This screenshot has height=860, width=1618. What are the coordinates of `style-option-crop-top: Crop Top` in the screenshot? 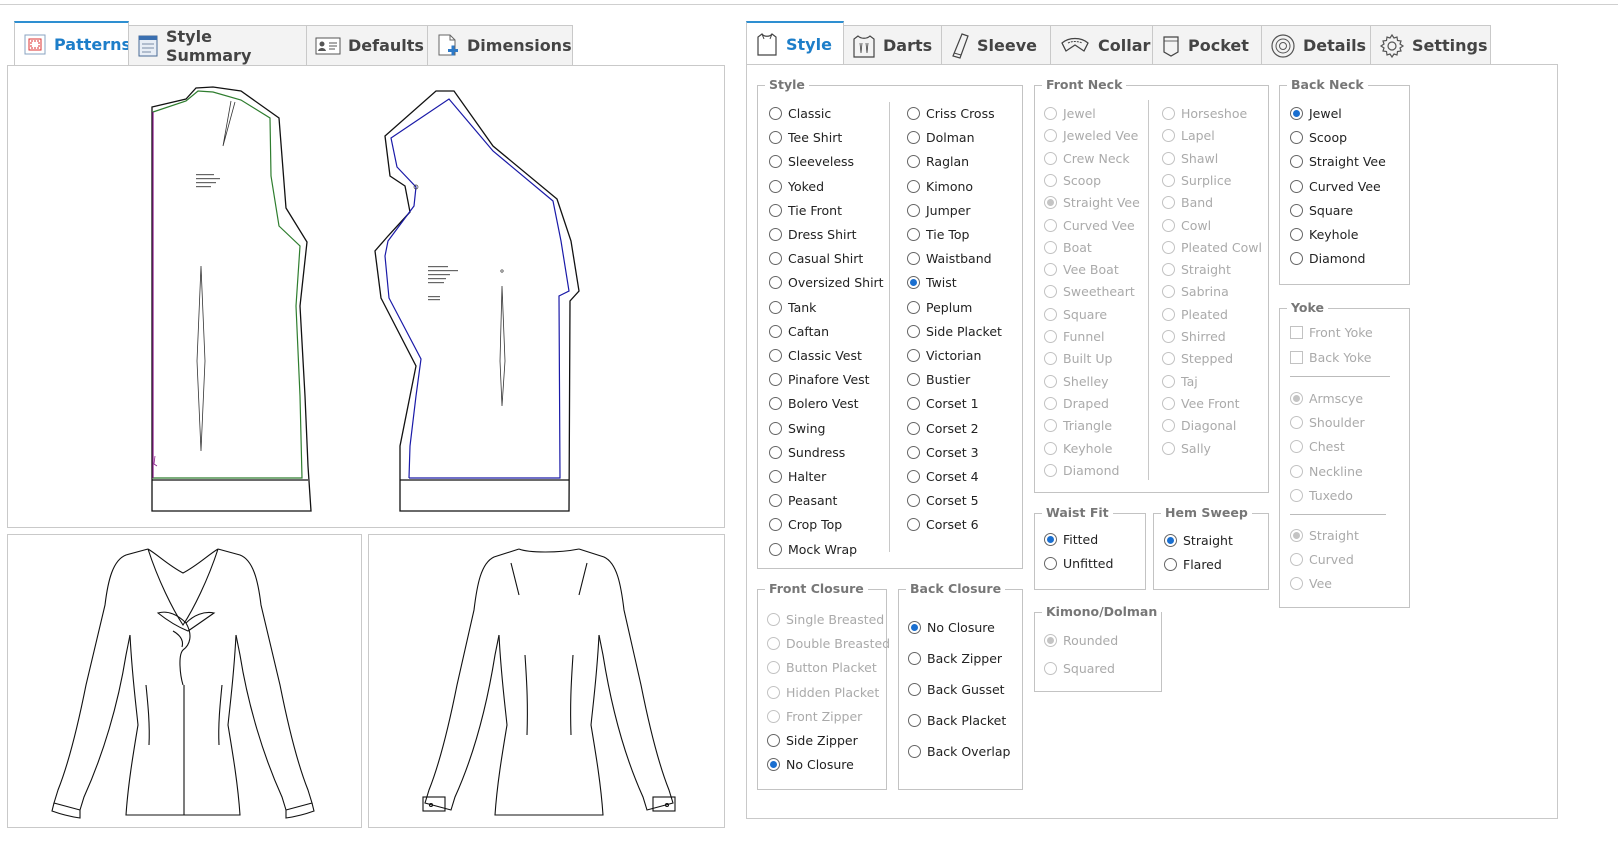 It's located at (805, 524).